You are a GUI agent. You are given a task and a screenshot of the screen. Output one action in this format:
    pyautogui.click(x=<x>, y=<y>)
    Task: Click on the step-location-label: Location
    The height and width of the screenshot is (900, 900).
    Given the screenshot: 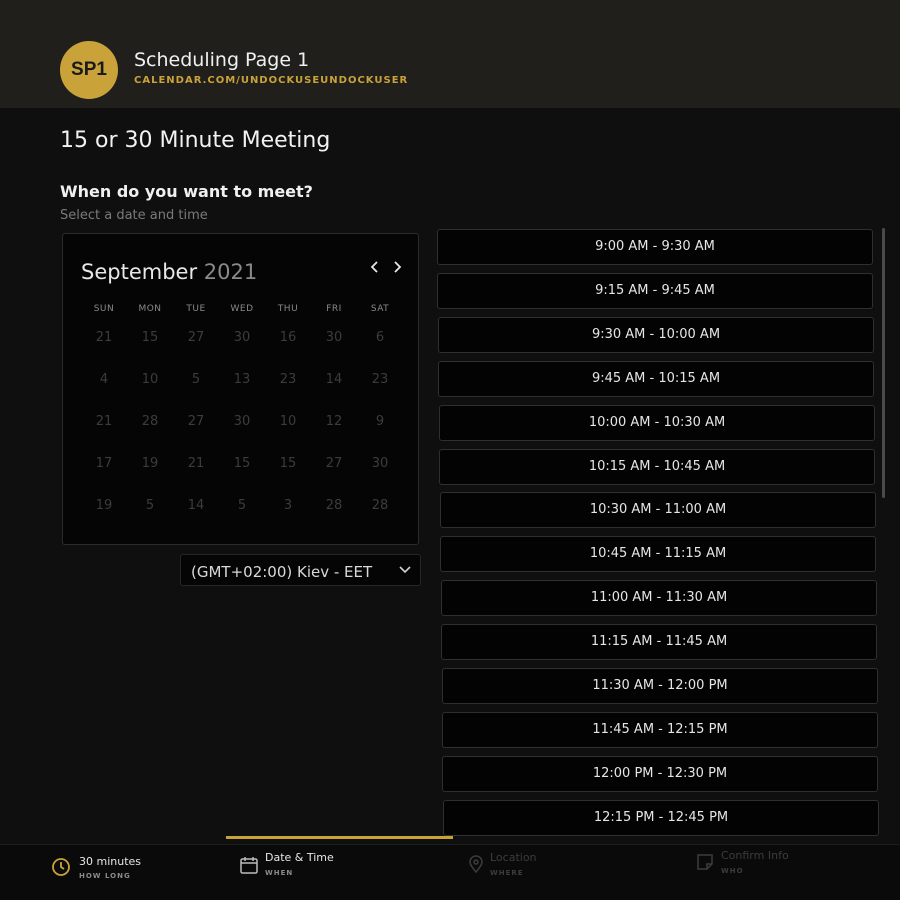 What is the action you would take?
    pyautogui.click(x=513, y=857)
    